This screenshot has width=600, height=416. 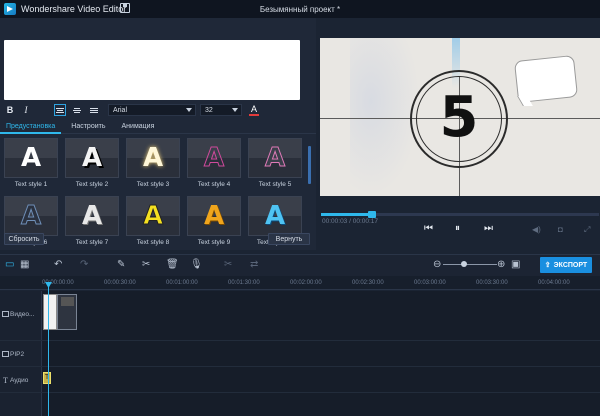 I want to click on zoom-slider, so click(x=470, y=264).